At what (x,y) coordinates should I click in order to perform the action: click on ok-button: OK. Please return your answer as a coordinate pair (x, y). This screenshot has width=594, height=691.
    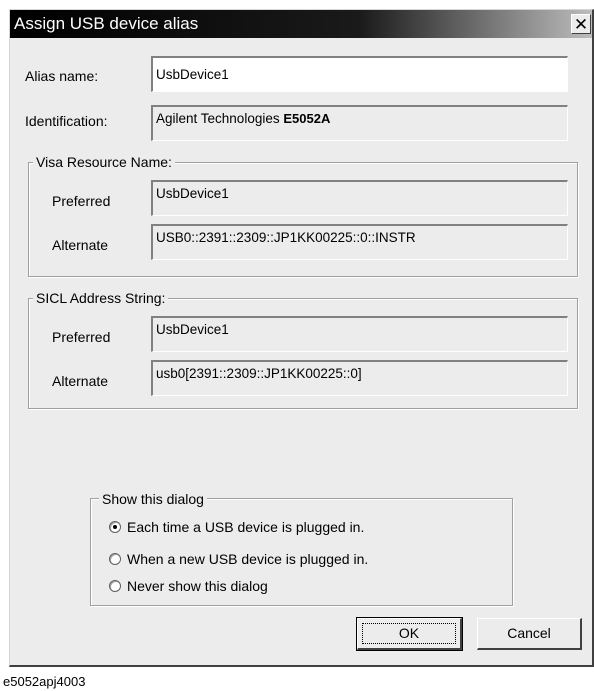
    Looking at the image, I should click on (409, 634).